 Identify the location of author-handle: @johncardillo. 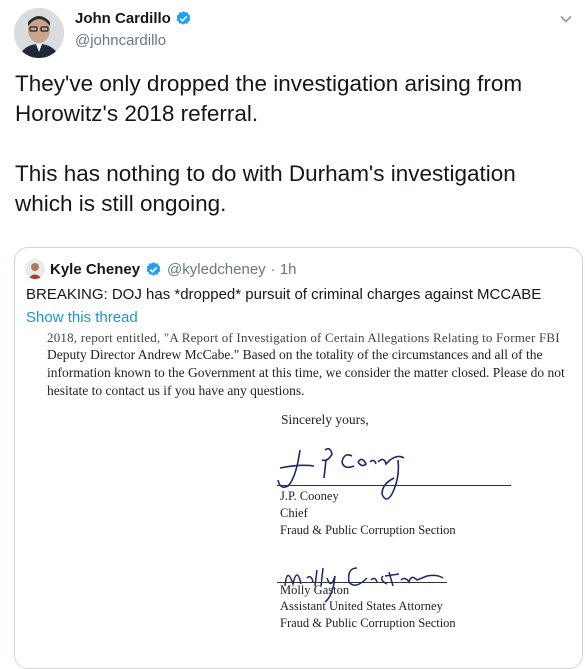
(120, 40).